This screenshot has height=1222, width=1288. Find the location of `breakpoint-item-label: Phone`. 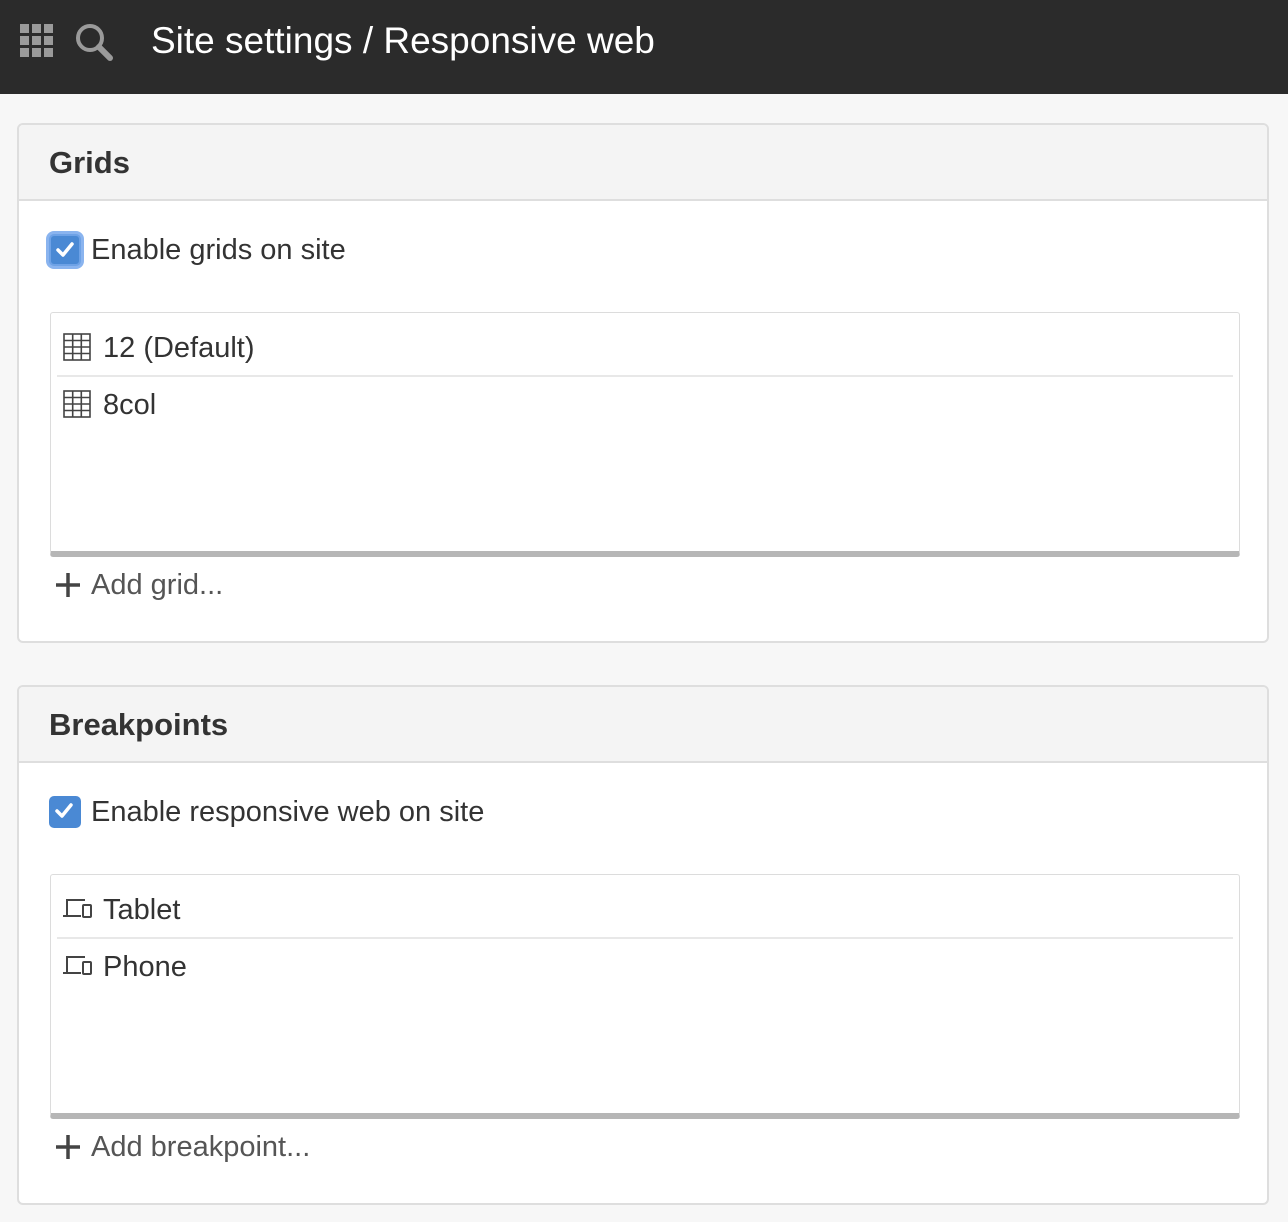

breakpoint-item-label: Phone is located at coordinates (145, 967).